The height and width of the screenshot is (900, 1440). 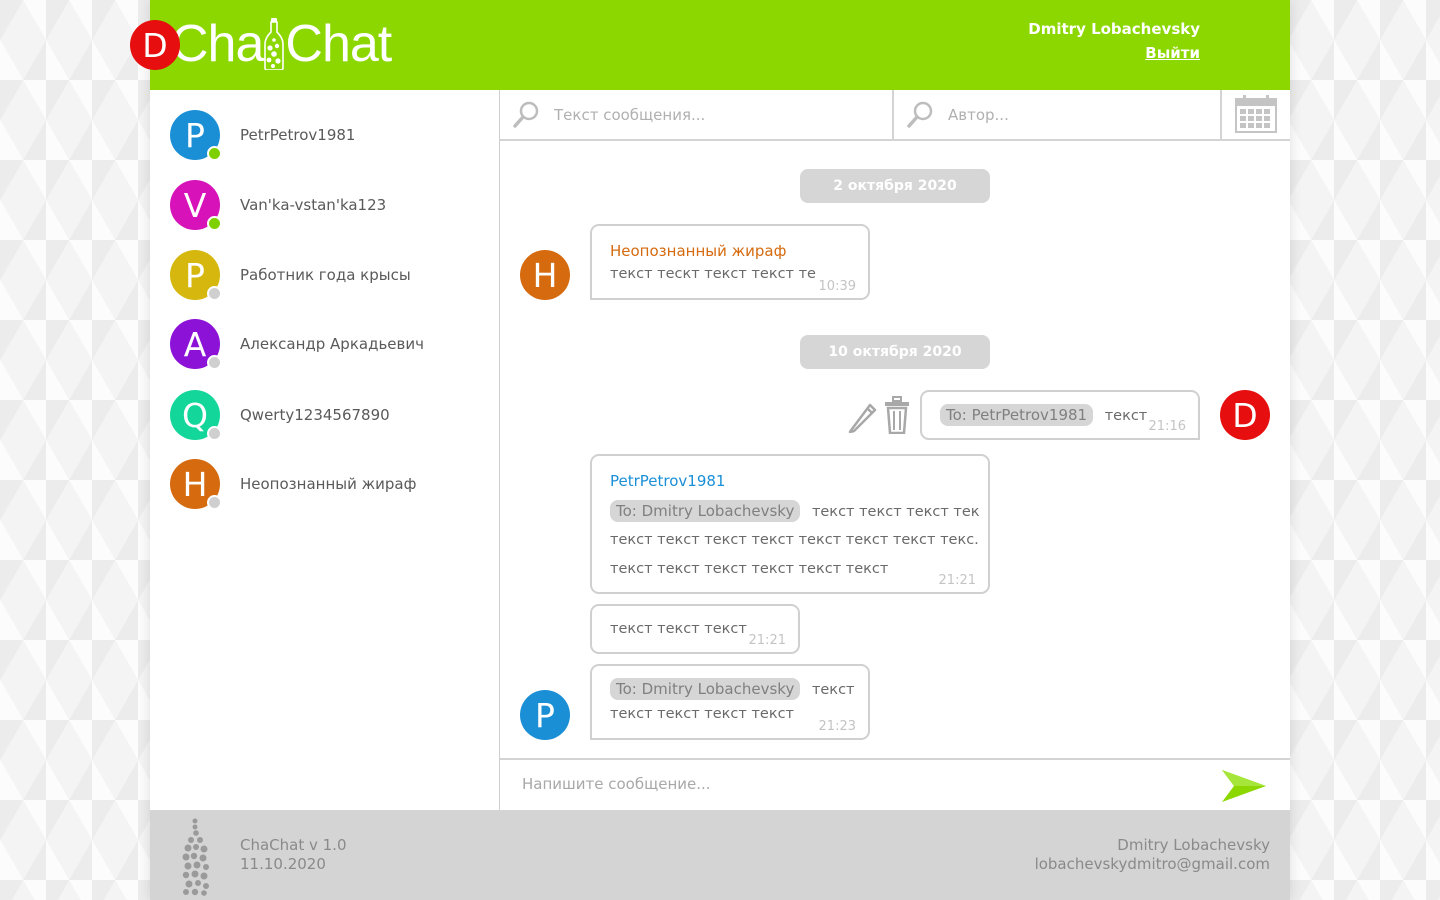 What do you see at coordinates (895, 352) in the screenshot?
I see `date-separator: 10 октября 2020` at bounding box center [895, 352].